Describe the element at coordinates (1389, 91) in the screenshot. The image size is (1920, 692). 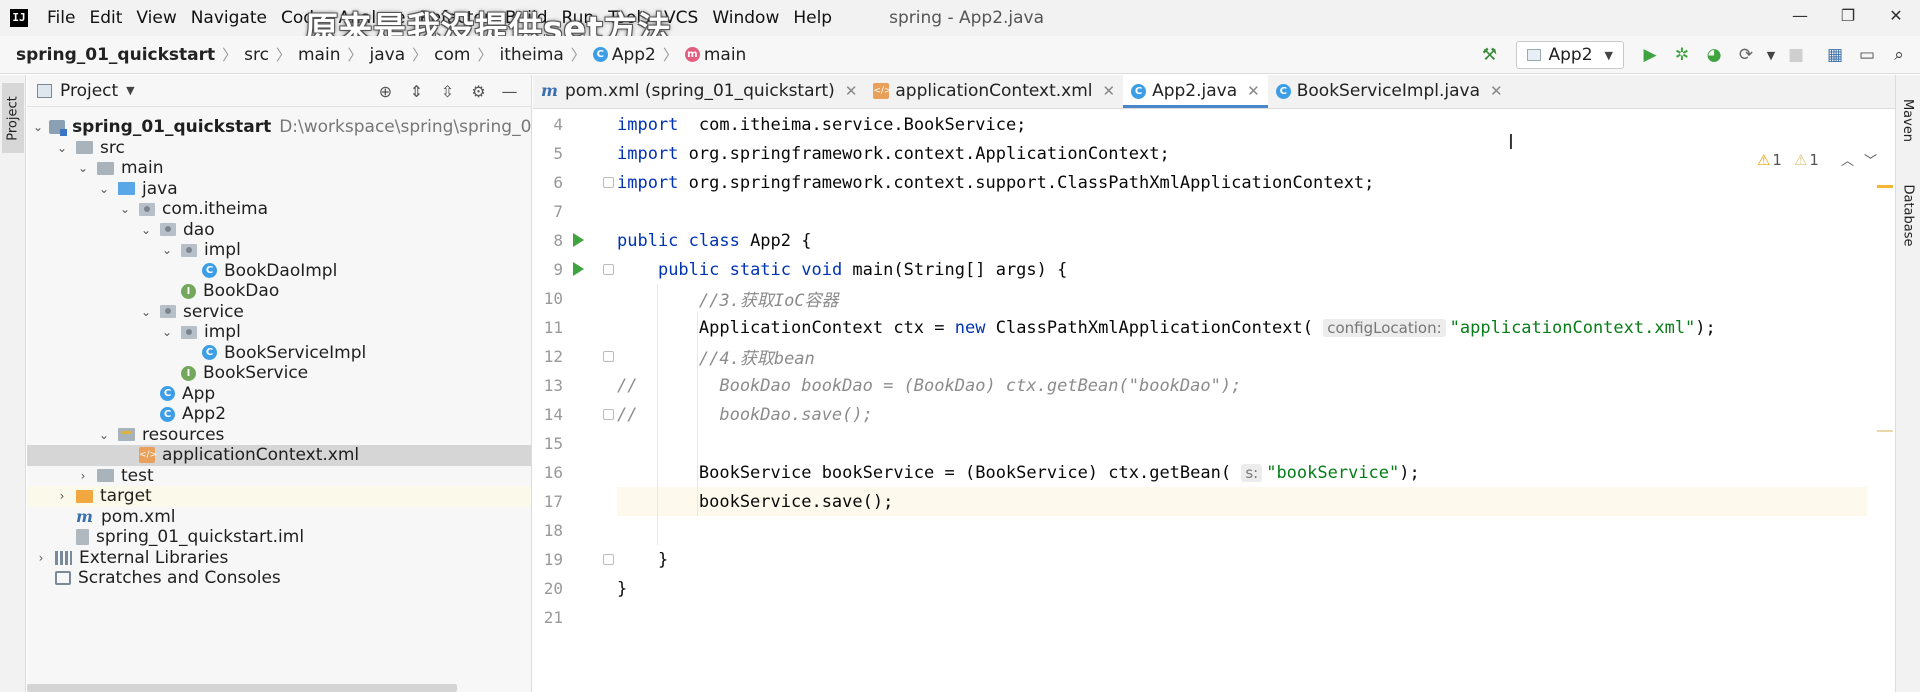
I see `editor-tab: C BookServiceImpl.java ✕` at that location.